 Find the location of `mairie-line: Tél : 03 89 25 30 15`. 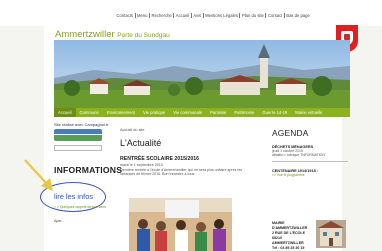

mairie-line: Tél : 03 89 25 30 15 is located at coordinates (288, 248).